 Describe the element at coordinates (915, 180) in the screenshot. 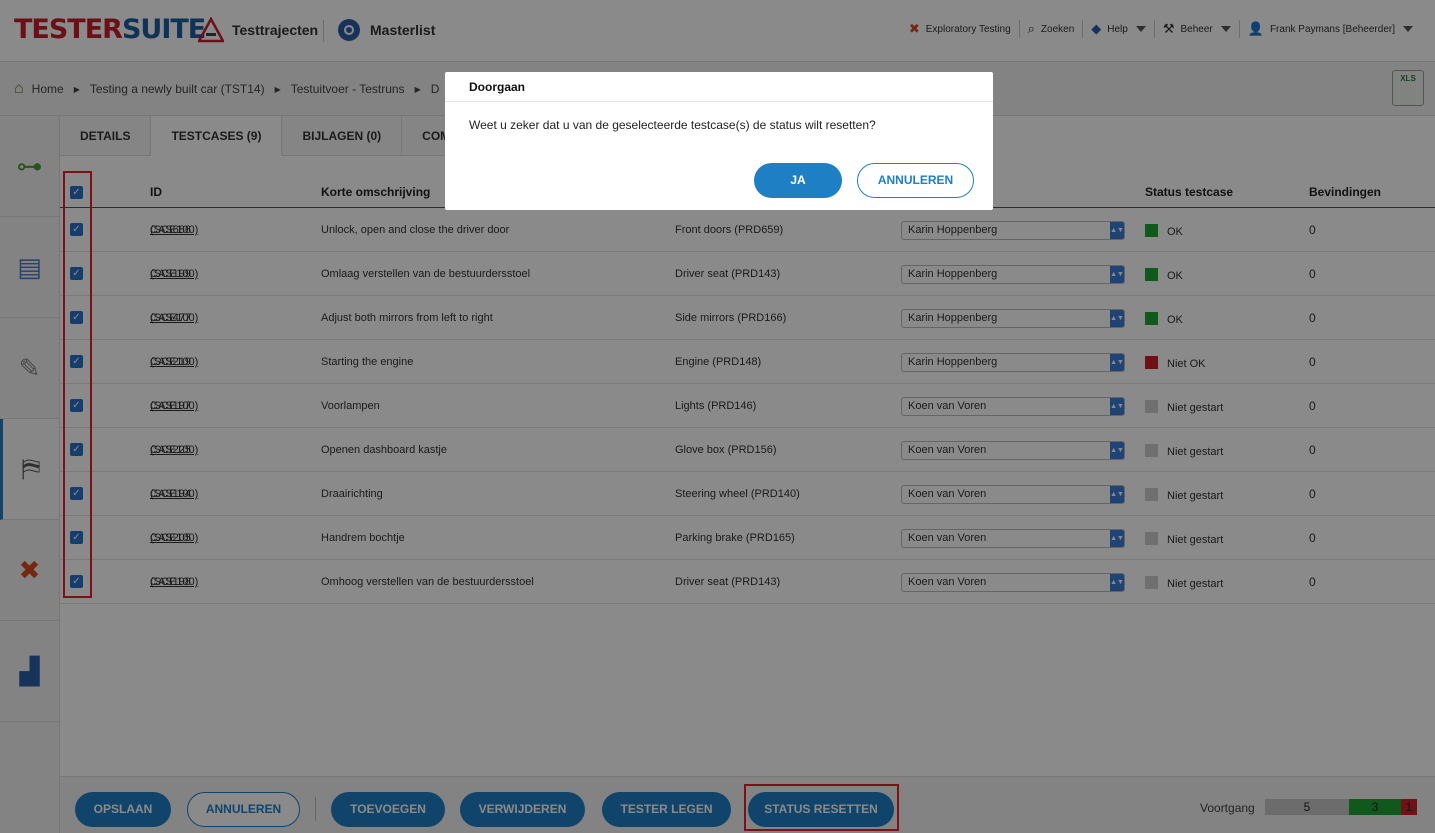

I see `dialog-cancel-button: ANNULEREN` at that location.